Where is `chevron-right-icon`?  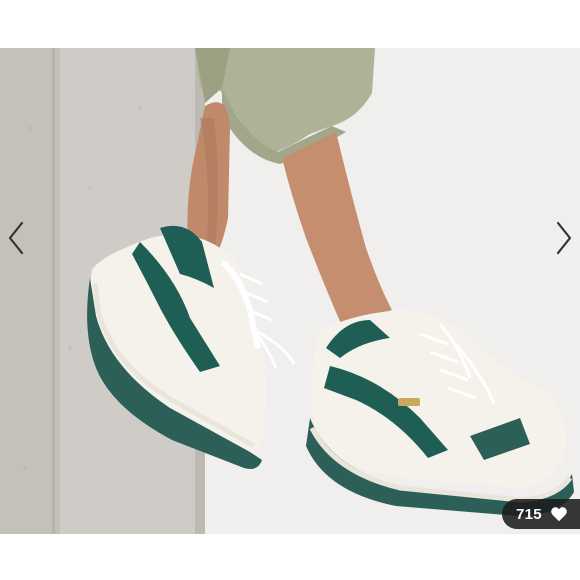 chevron-right-icon is located at coordinates (564, 238).